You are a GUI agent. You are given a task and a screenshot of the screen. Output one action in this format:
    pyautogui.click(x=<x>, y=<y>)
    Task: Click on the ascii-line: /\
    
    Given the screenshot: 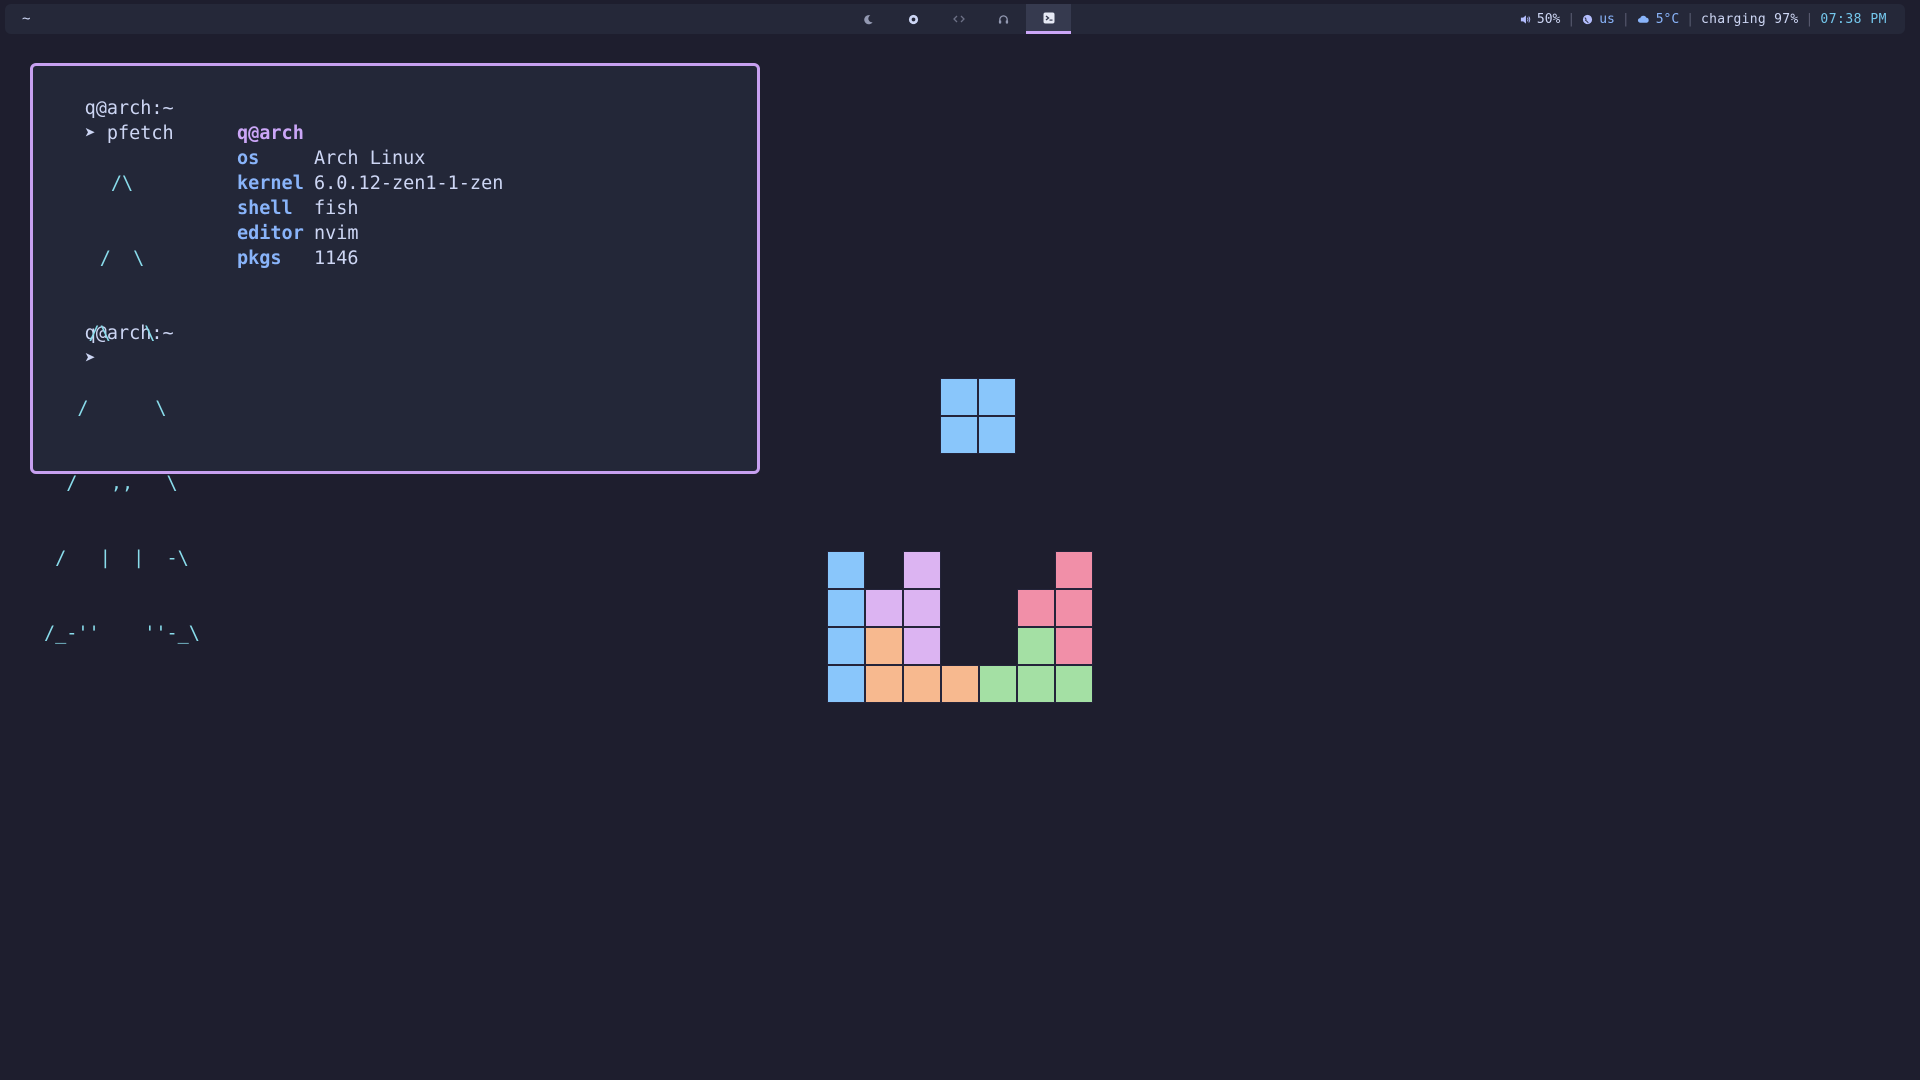 What is the action you would take?
    pyautogui.click(x=89, y=183)
    